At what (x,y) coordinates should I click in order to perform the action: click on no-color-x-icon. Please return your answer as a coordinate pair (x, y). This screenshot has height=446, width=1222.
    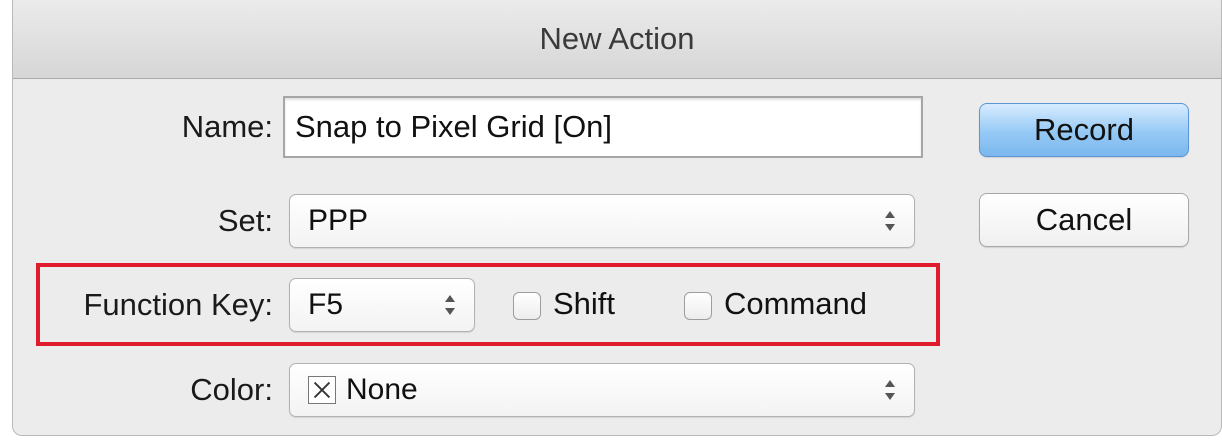
    Looking at the image, I should click on (322, 390).